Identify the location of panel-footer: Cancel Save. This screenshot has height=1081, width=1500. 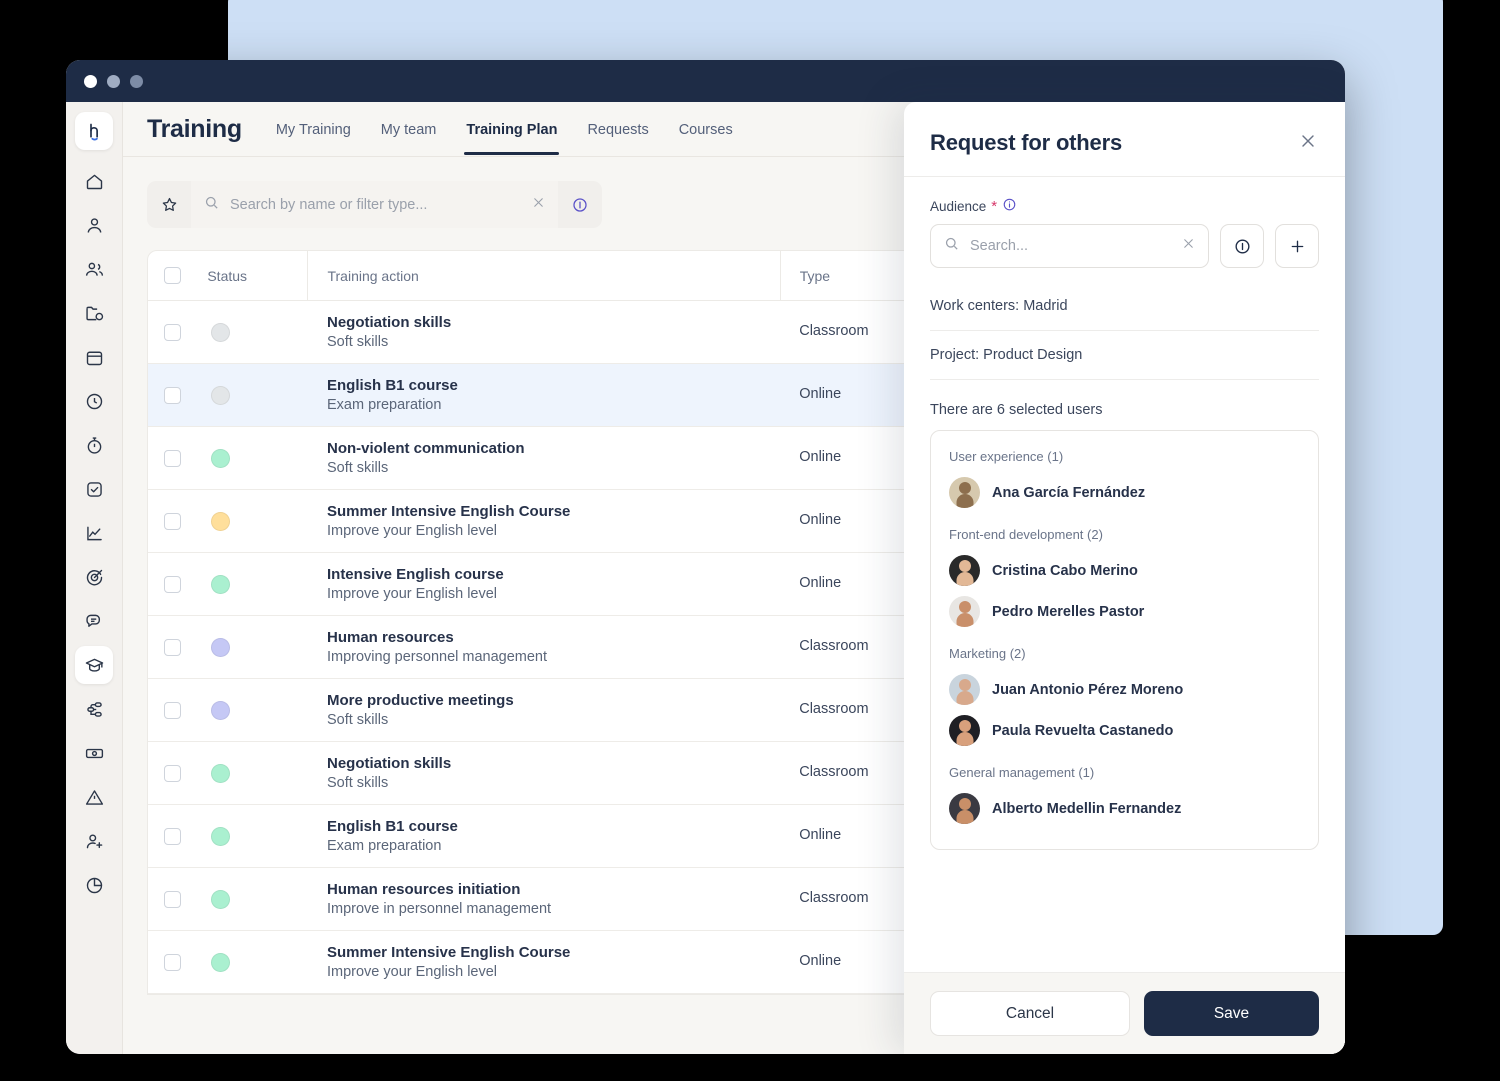
(1124, 1013).